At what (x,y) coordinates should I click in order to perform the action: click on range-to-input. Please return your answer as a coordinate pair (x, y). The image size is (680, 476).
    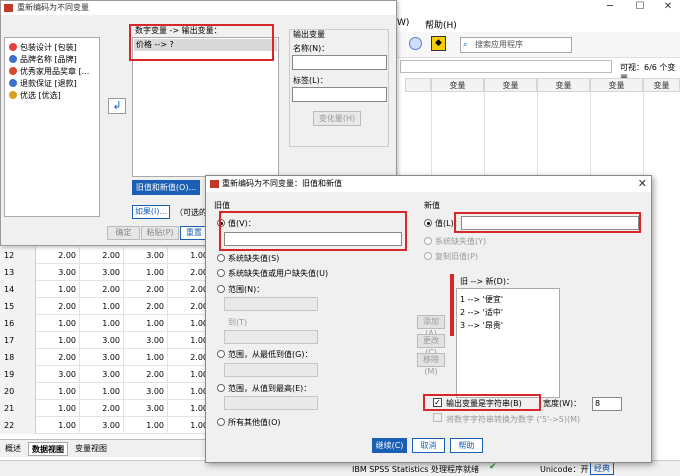
    Looking at the image, I should click on (271, 337).